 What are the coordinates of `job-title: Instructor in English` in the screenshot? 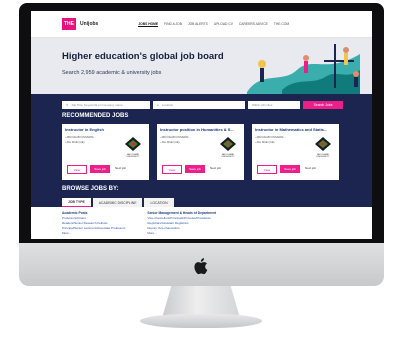 It's located at (106, 129).